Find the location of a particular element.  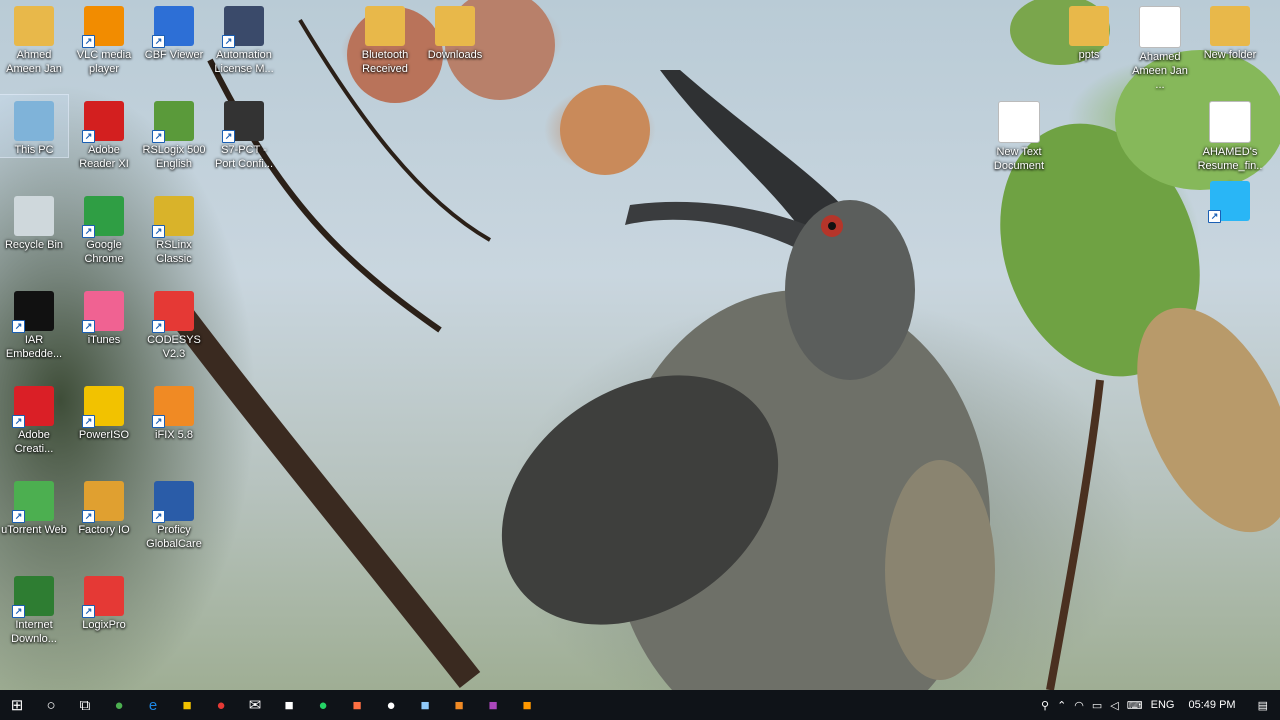

taskbar-search-button: ○ is located at coordinates (51, 705).